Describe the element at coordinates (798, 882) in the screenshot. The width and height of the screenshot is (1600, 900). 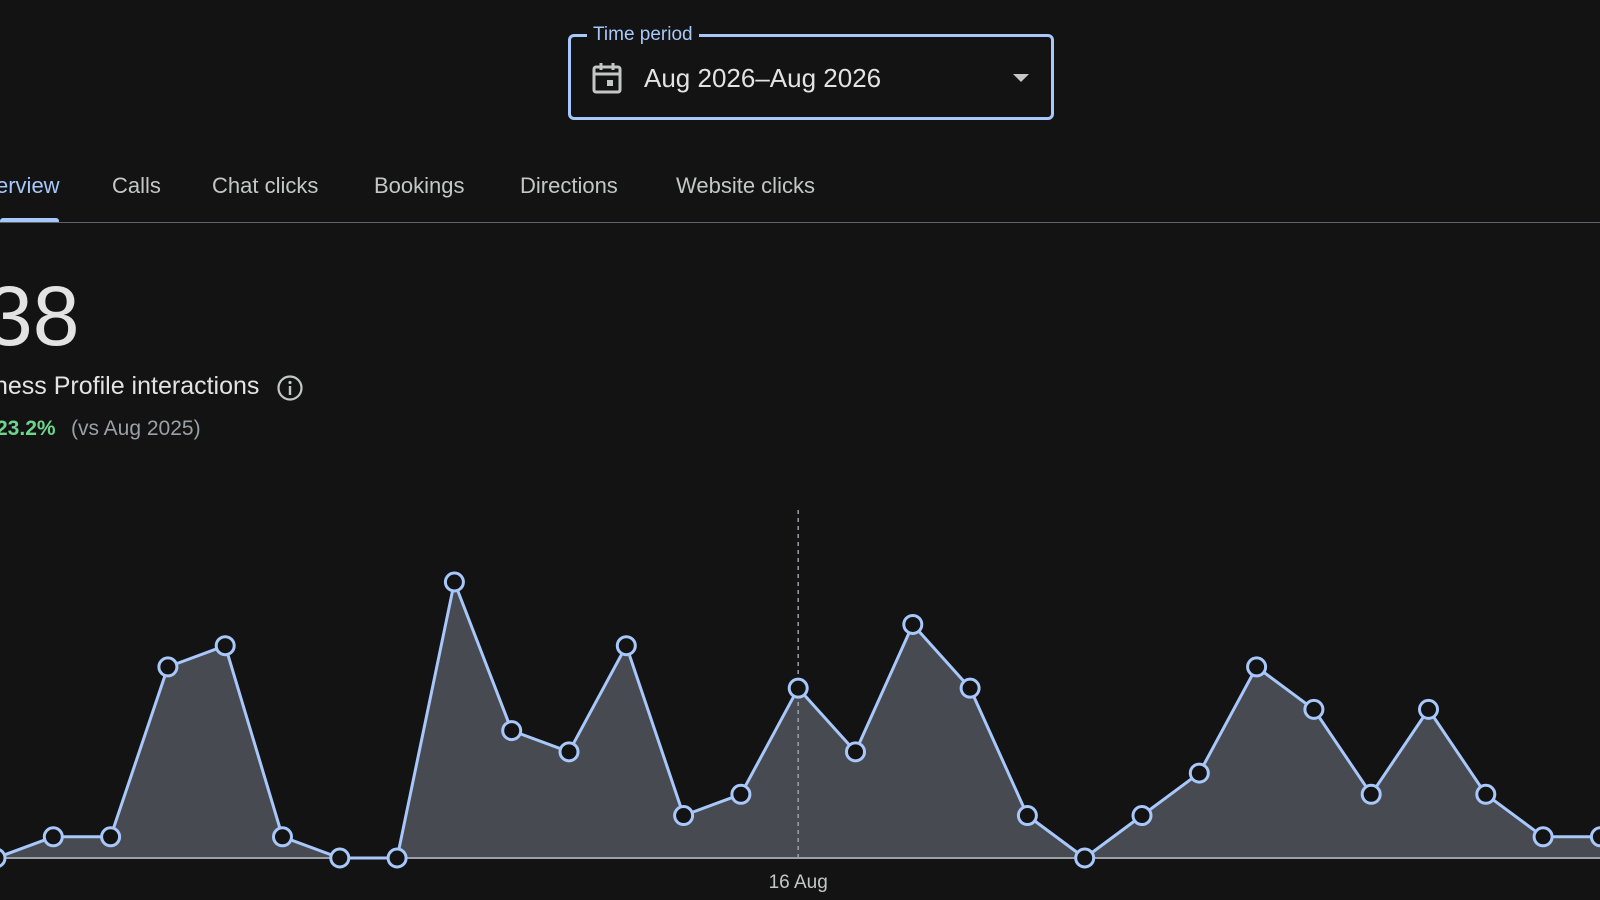
I see `x-tick-label: 16 Aug` at that location.